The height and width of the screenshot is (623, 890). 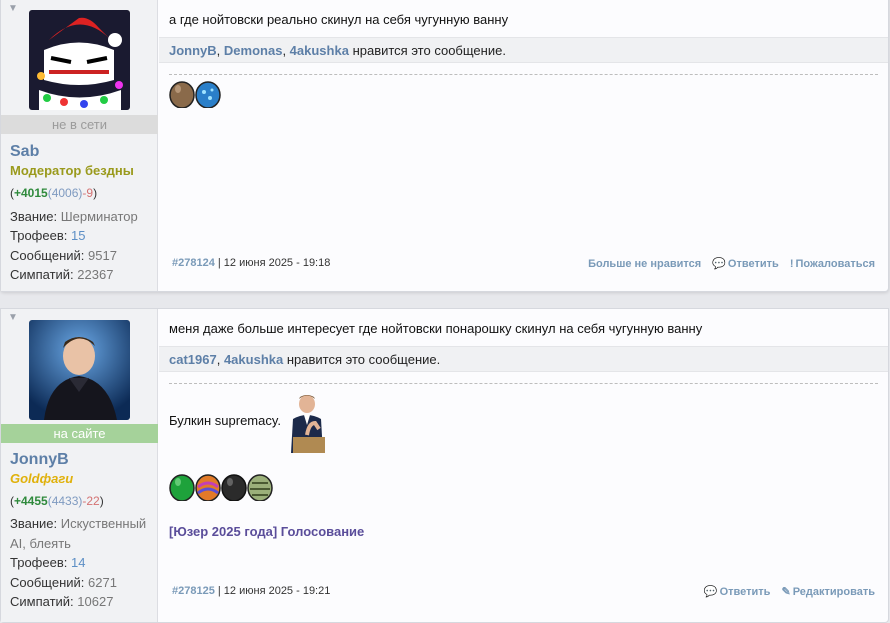 I want to click on trophies-row: Трофеев: 15, so click(x=47, y=236).